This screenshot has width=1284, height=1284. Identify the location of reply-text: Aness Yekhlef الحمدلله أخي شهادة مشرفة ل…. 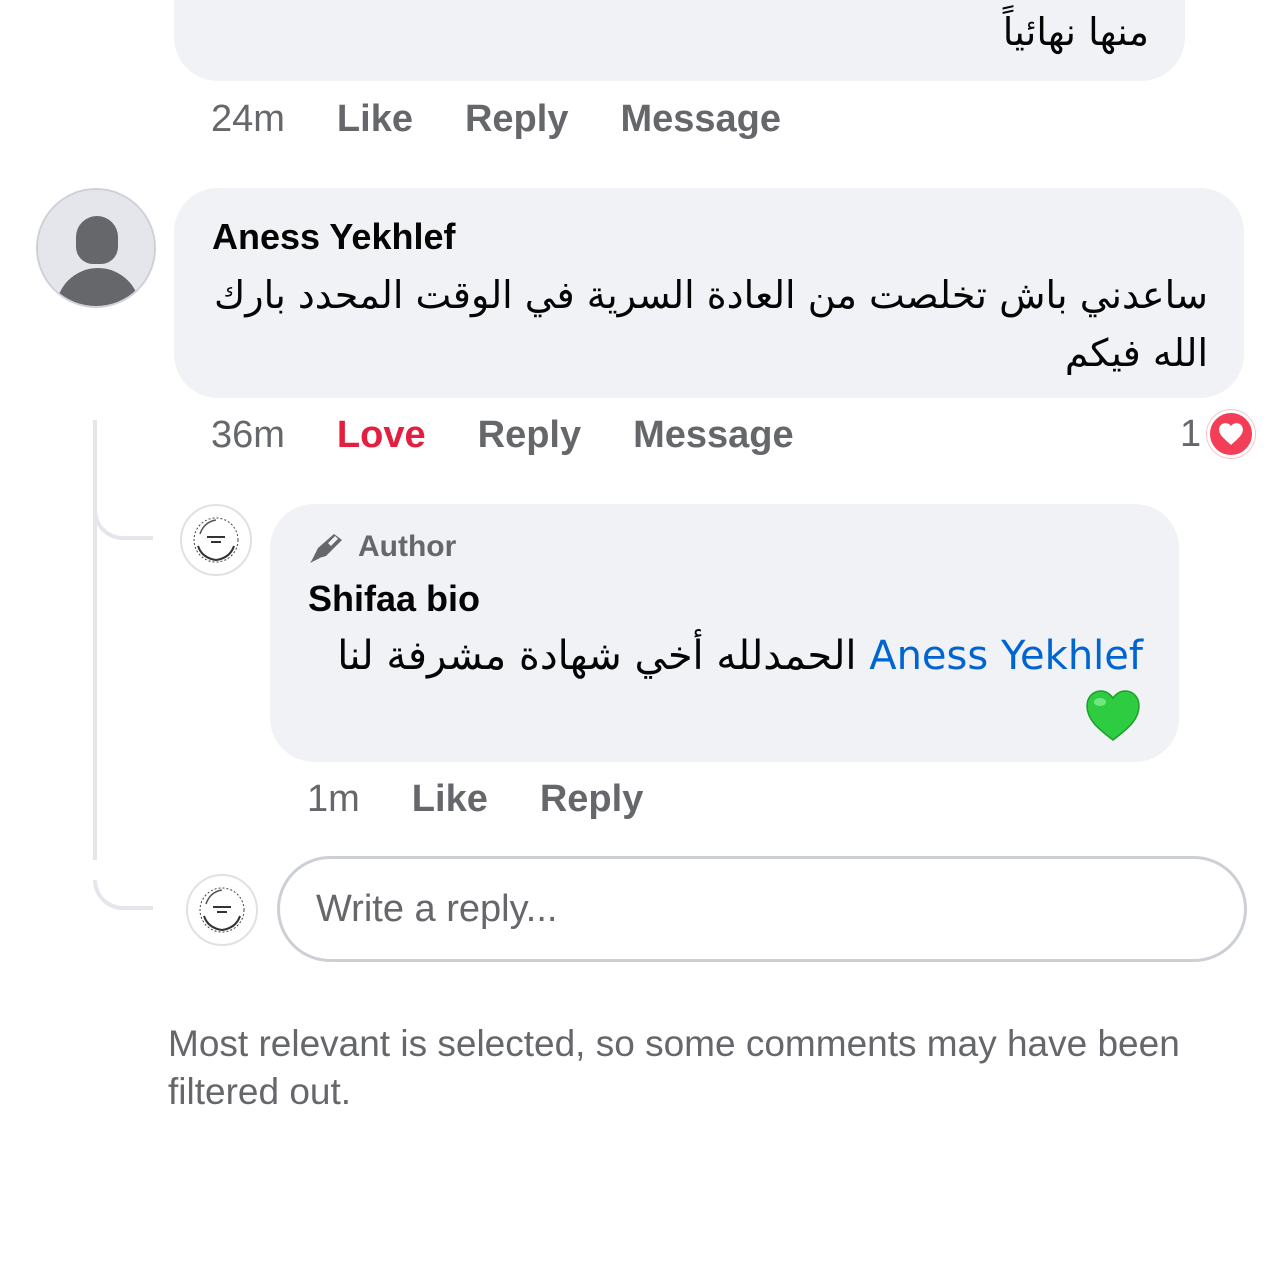
(718, 656).